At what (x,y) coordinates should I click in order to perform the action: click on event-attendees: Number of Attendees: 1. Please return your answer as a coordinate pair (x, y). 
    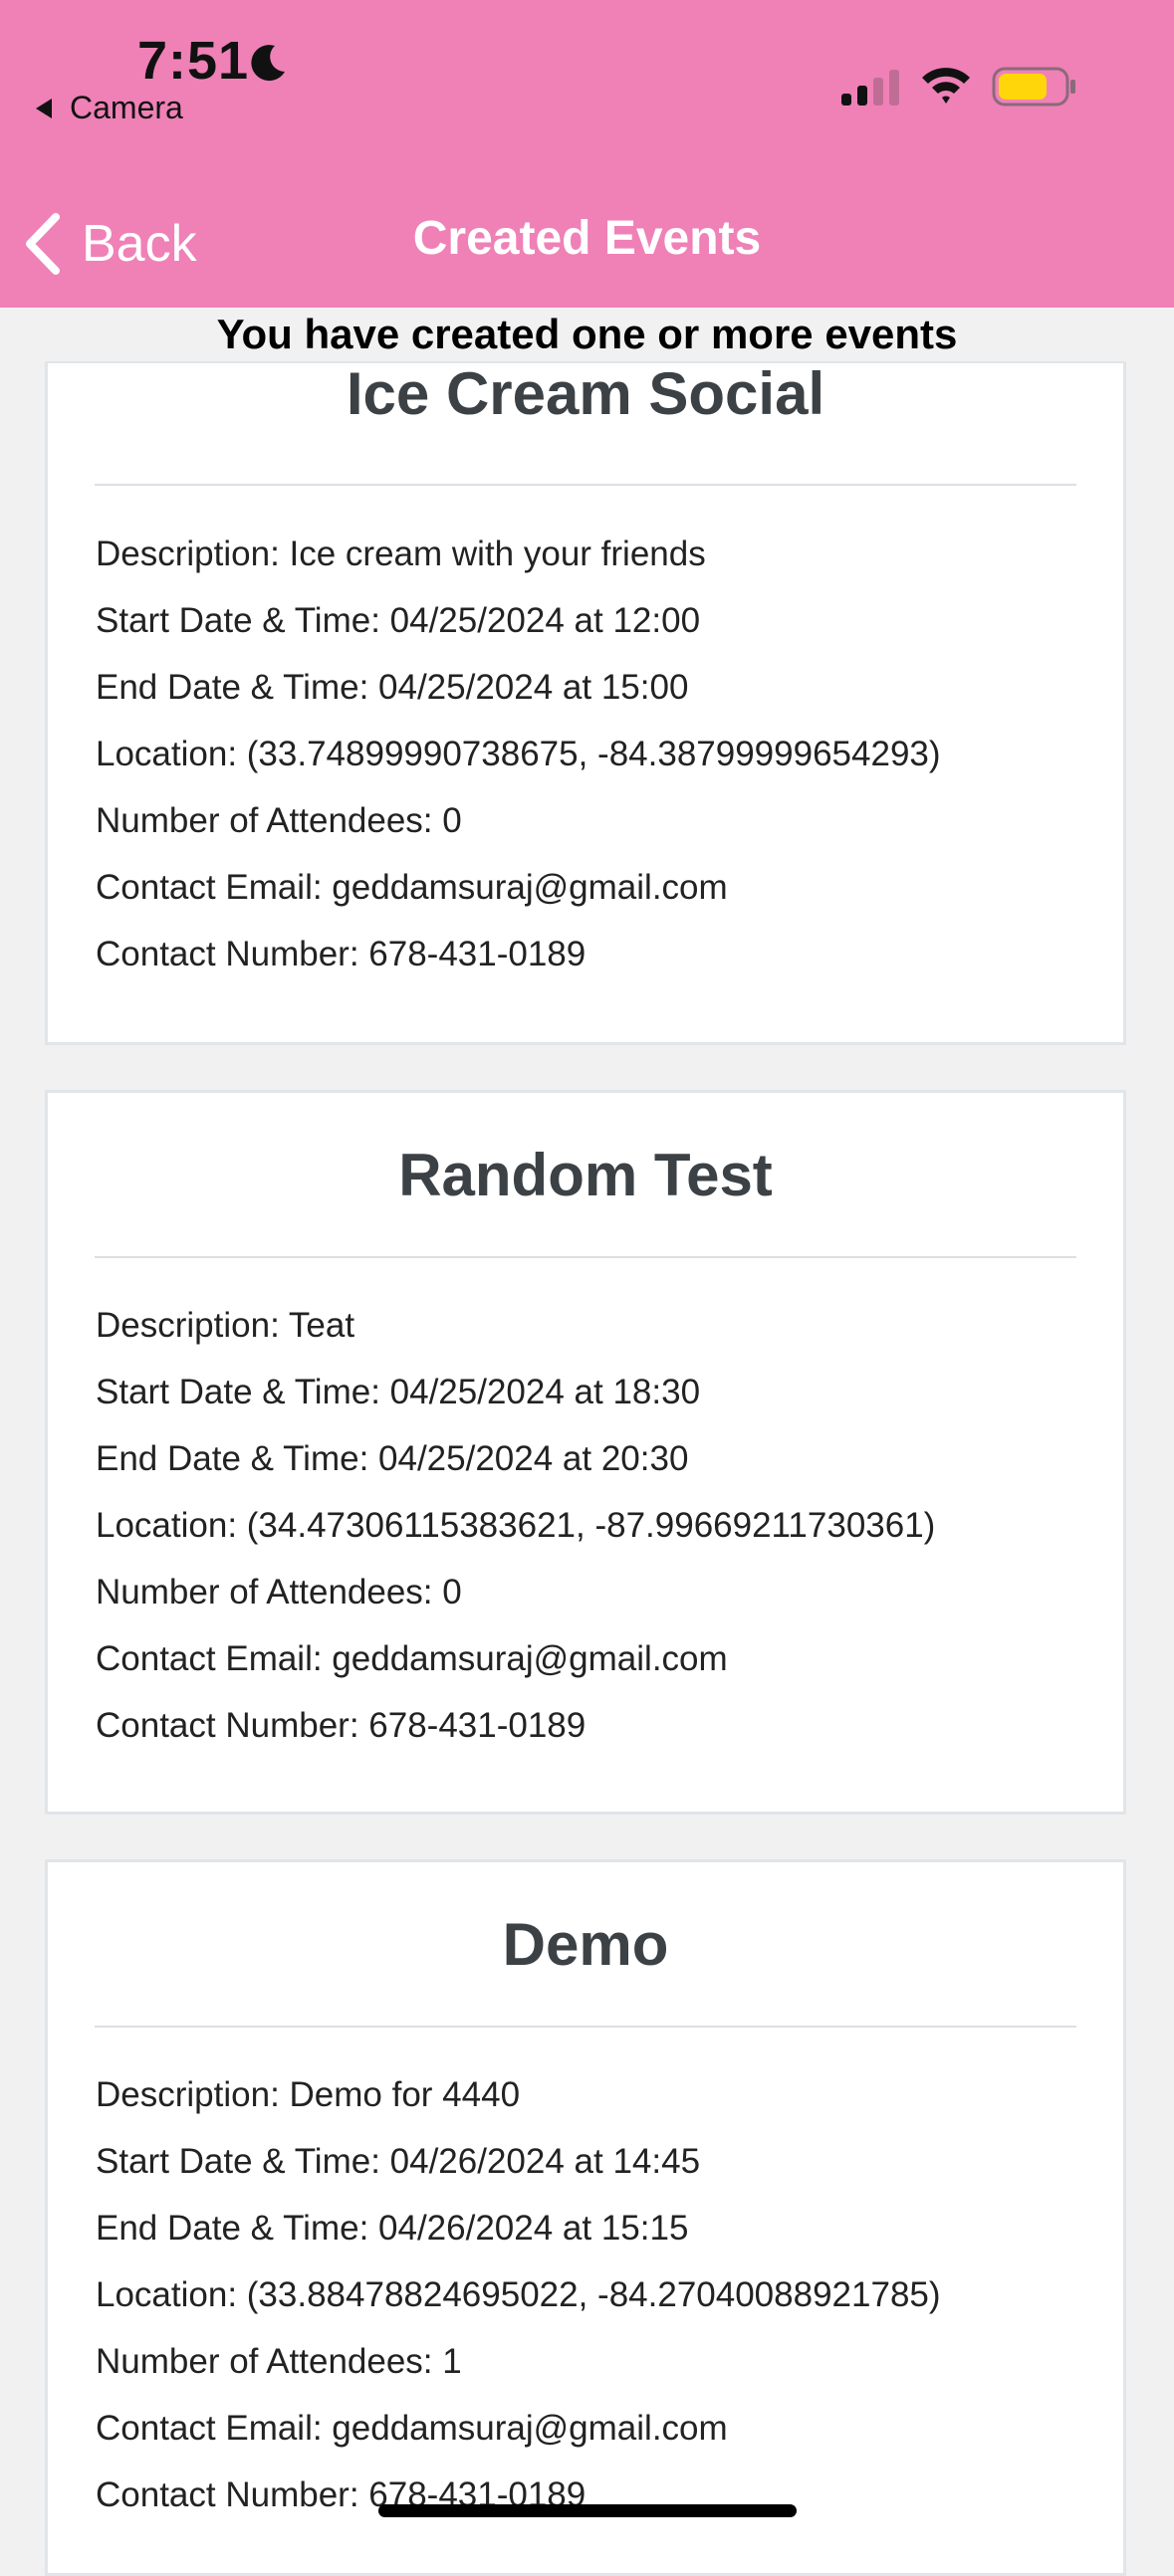
    Looking at the image, I should click on (279, 2361).